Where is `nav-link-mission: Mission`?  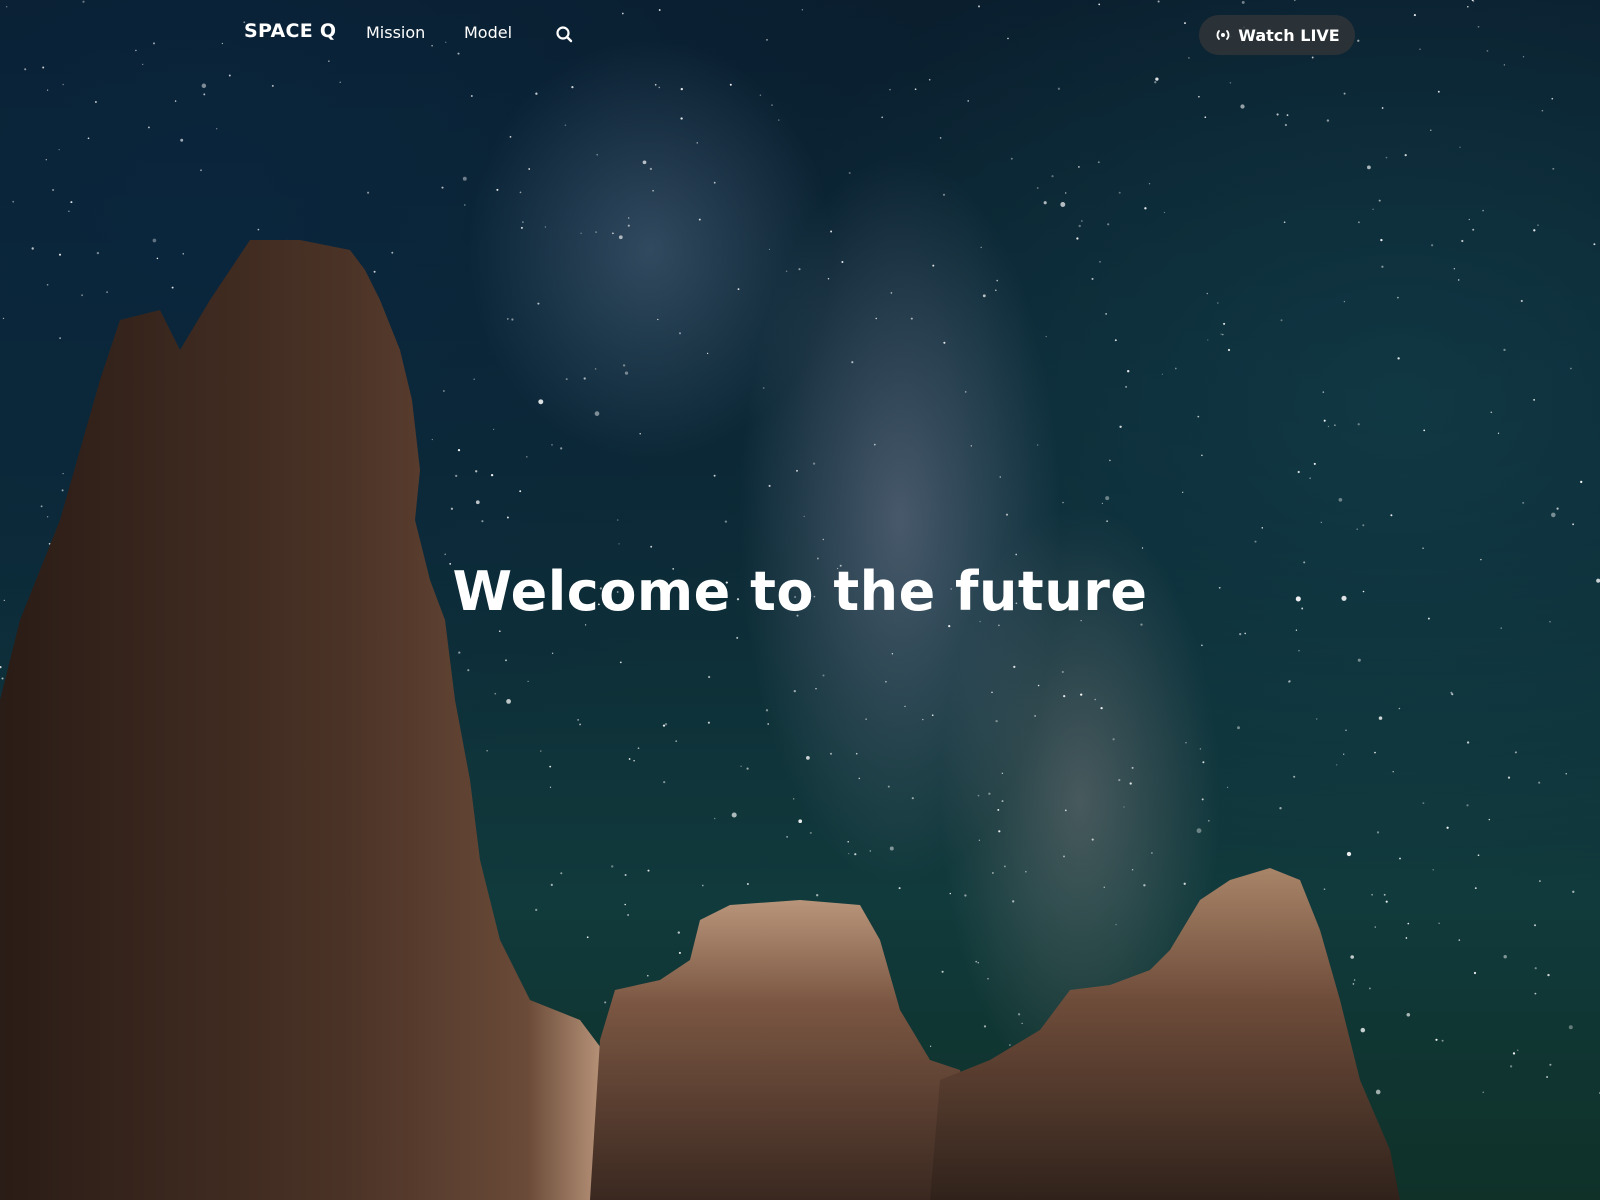
nav-link-mission: Mission is located at coordinates (395, 32).